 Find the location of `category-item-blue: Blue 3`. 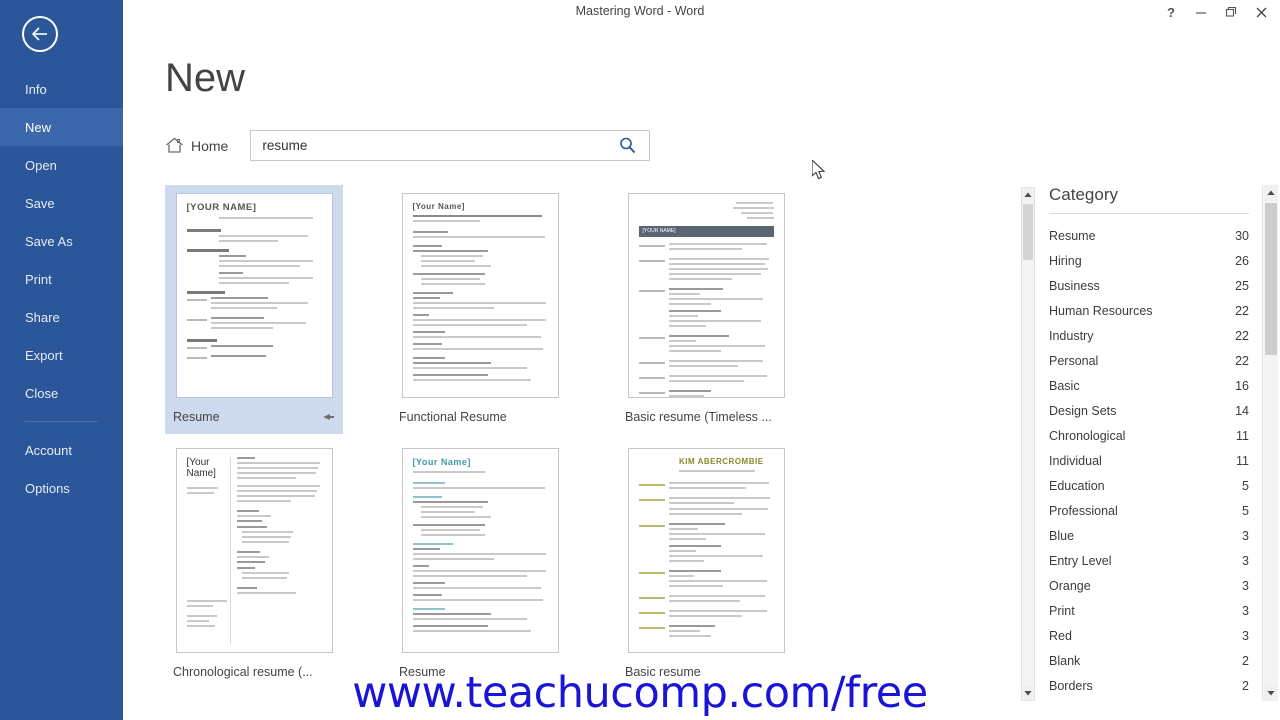

category-item-blue: Blue 3 is located at coordinates (1149, 535).